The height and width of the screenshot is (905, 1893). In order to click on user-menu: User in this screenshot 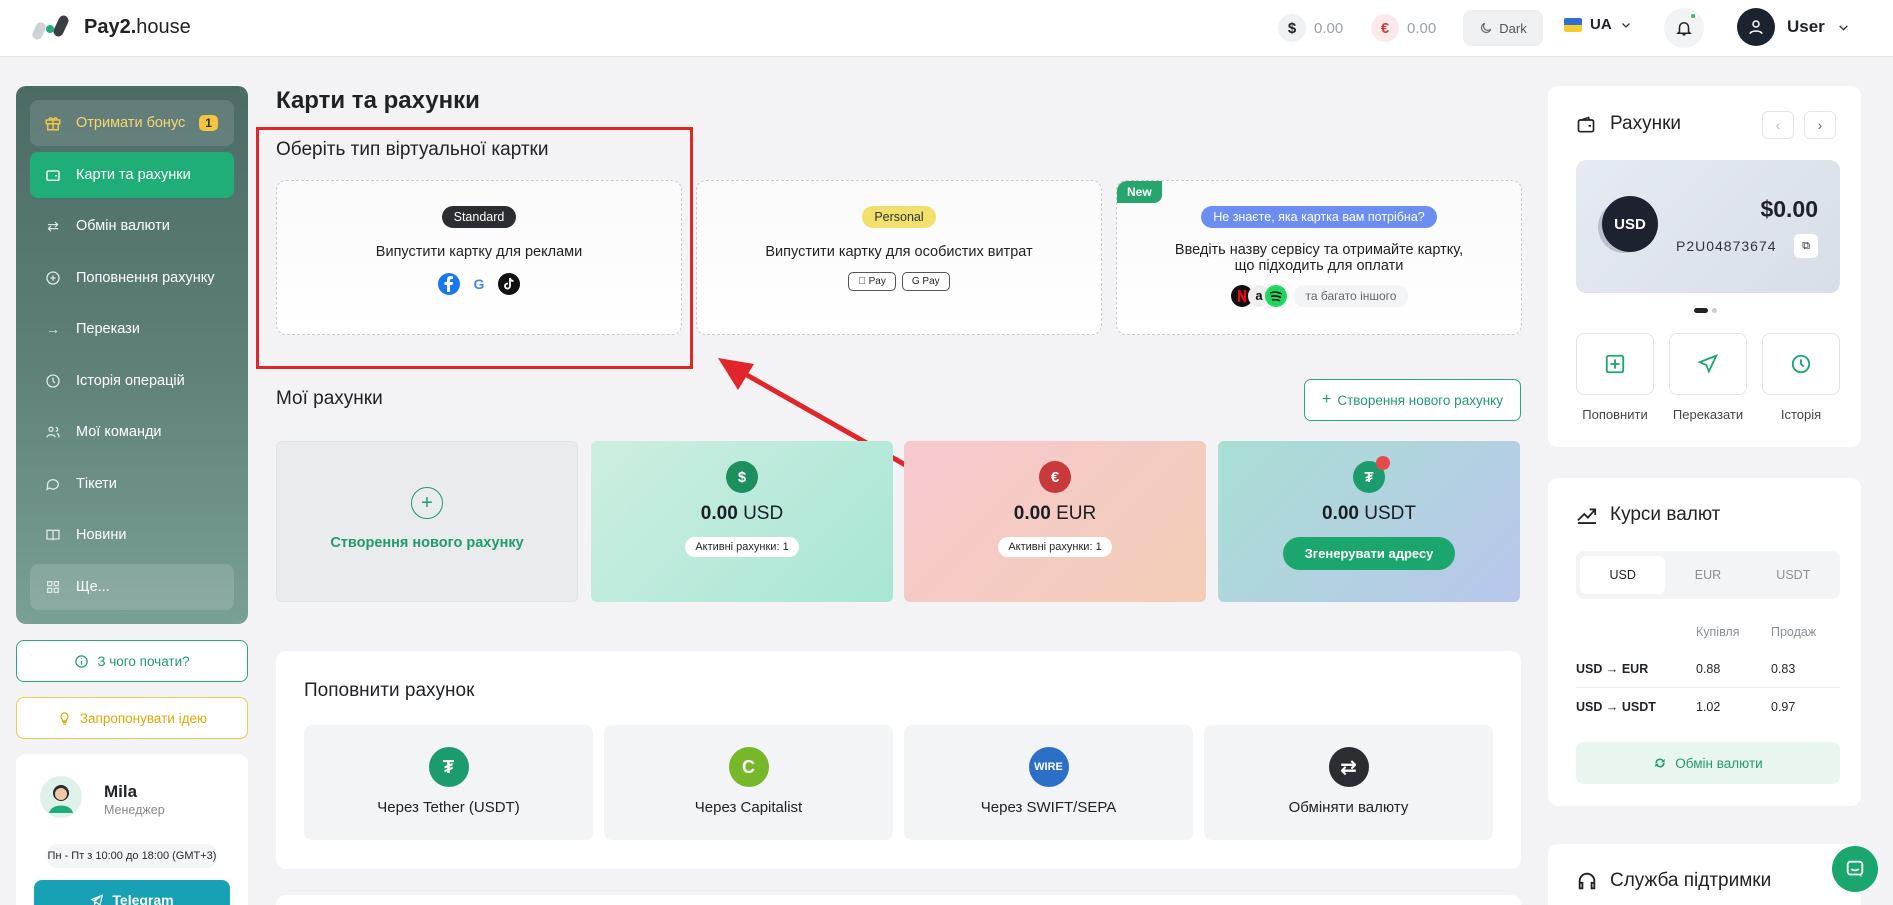, I will do `click(1793, 27)`.